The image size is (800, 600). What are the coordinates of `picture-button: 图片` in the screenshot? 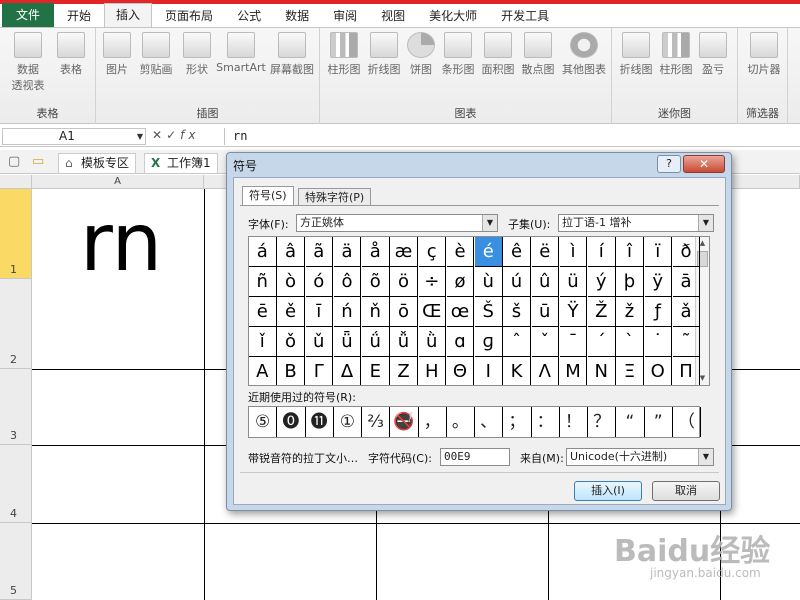 It's located at (117, 54).